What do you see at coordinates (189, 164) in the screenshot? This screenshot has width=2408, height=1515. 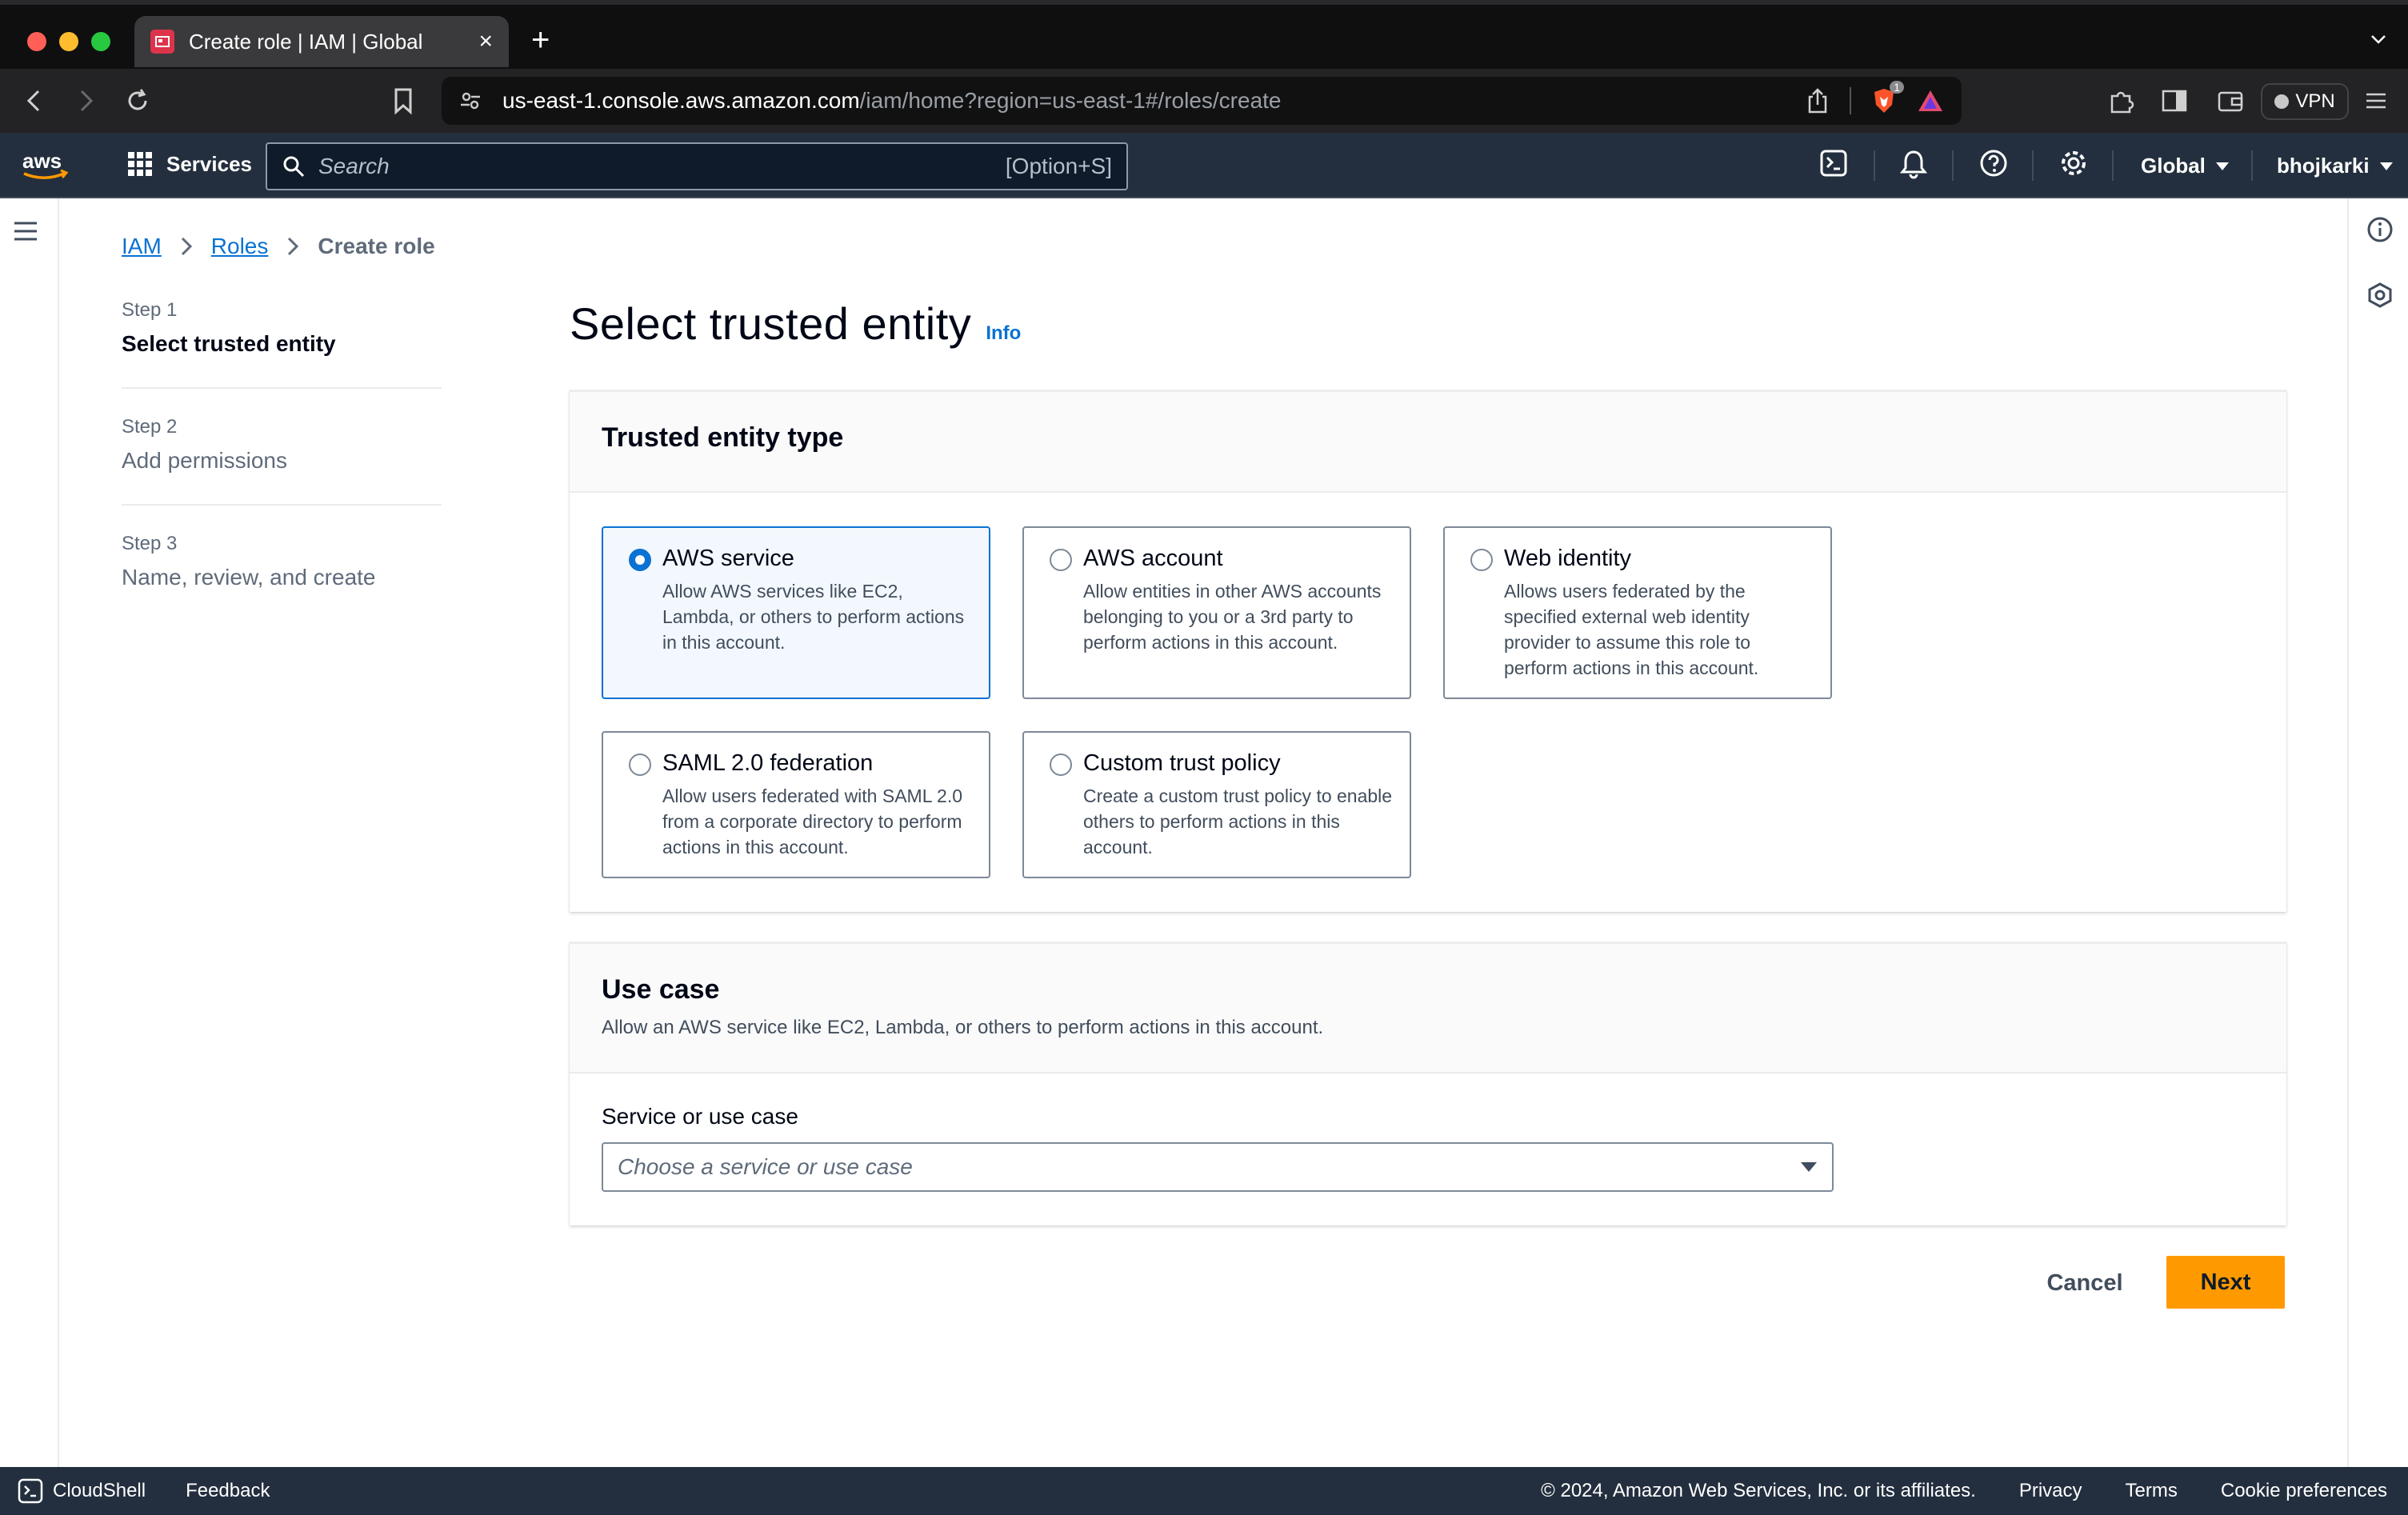 I see `services-menu-button: Services` at bounding box center [189, 164].